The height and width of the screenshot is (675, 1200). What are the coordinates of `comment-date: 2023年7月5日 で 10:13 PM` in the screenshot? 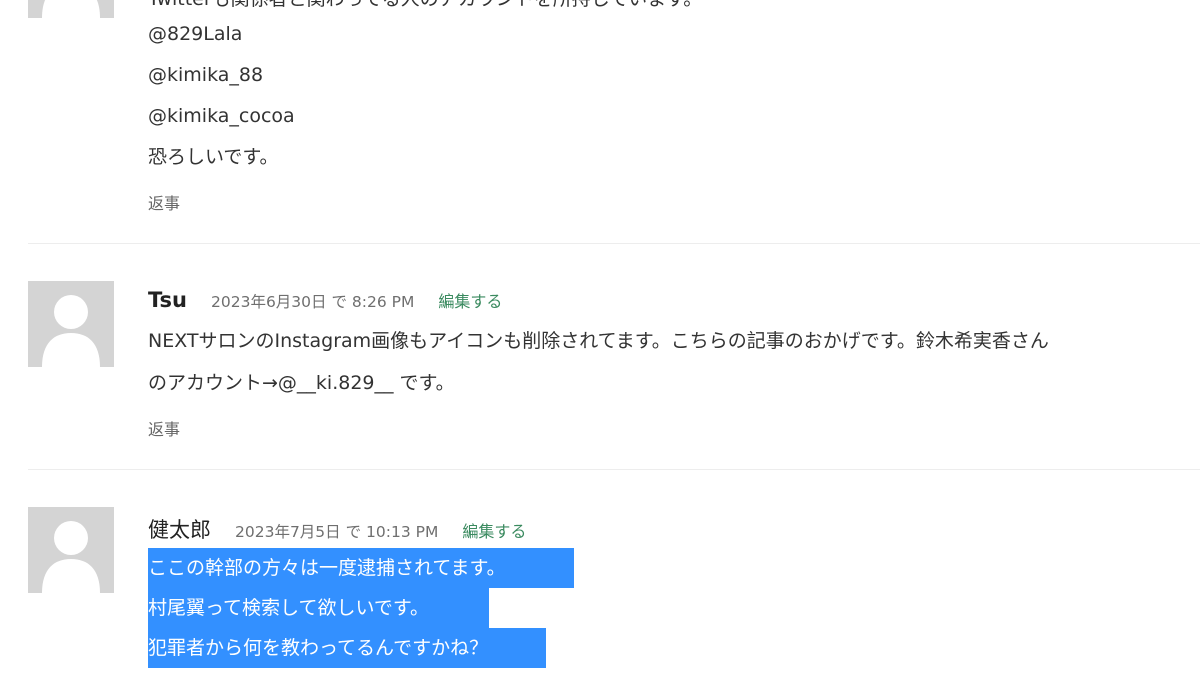 It's located at (336, 531).